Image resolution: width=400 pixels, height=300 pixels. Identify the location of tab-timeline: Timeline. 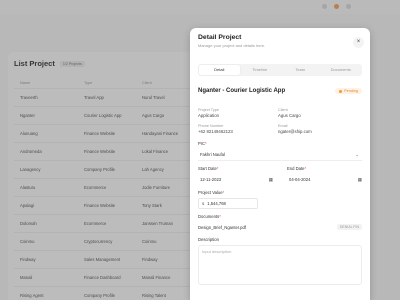
(260, 70).